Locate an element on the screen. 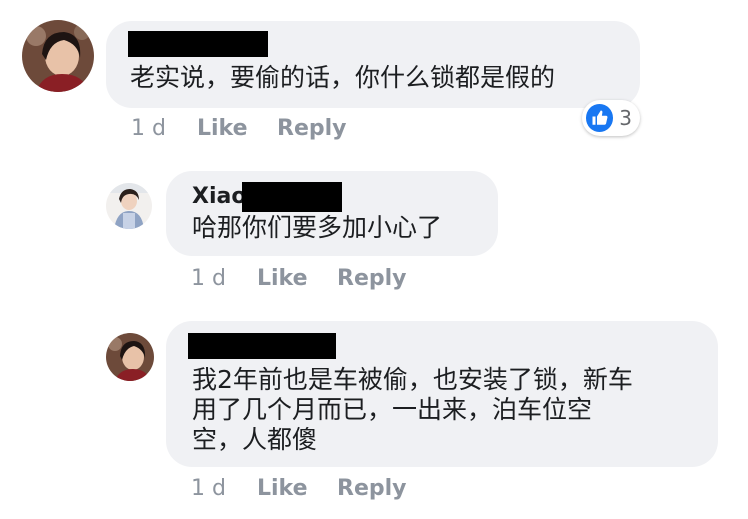 This screenshot has height=519, width=748. comment-bubble: 老实说，要偷的话，你什么锁都是假的 is located at coordinates (373, 64).